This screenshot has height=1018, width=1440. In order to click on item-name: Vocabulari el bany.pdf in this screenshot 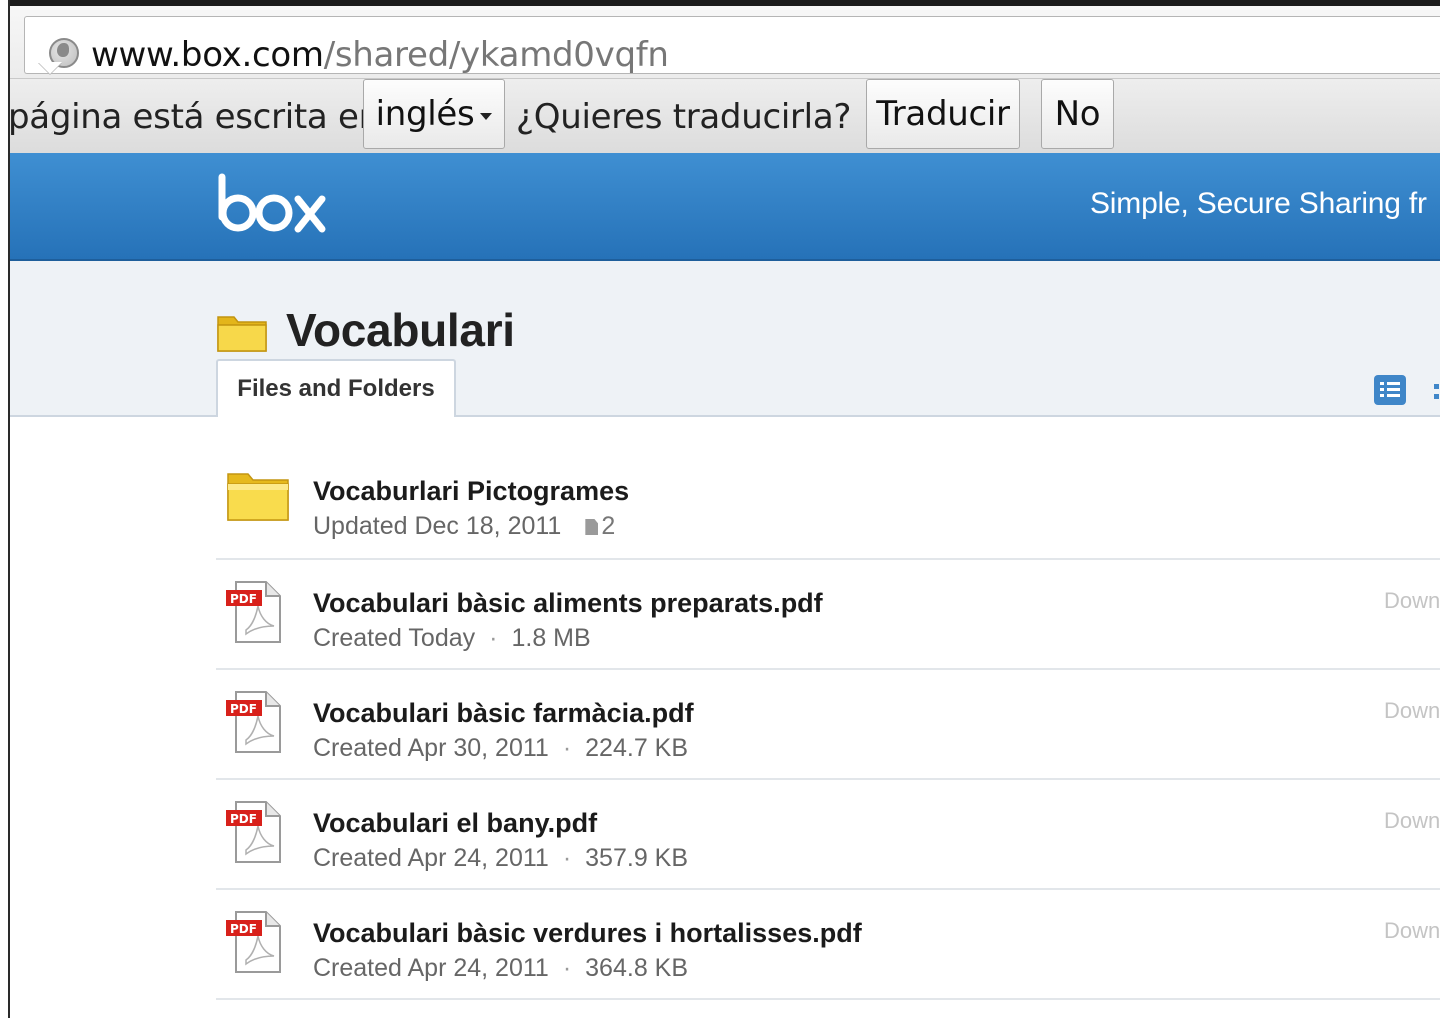, I will do `click(455, 823)`.